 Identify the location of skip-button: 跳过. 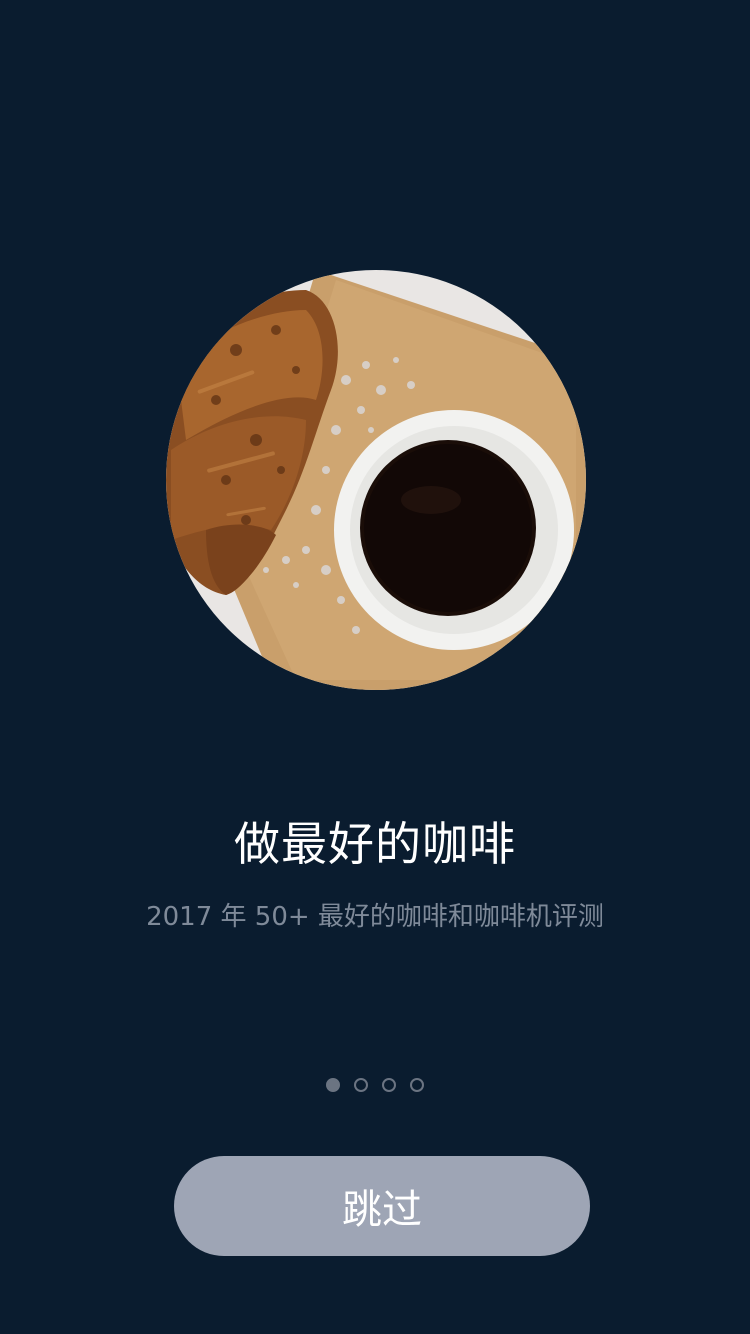
(382, 1206).